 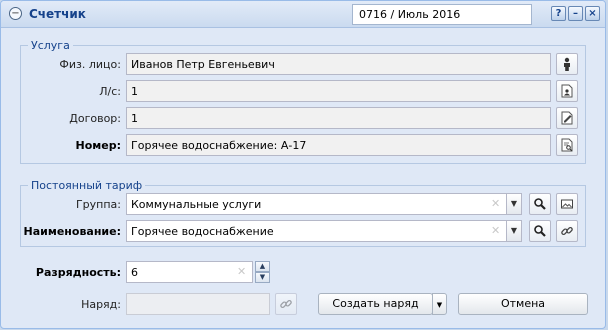 I want to click on contract-edit-icon, so click(x=567, y=118).